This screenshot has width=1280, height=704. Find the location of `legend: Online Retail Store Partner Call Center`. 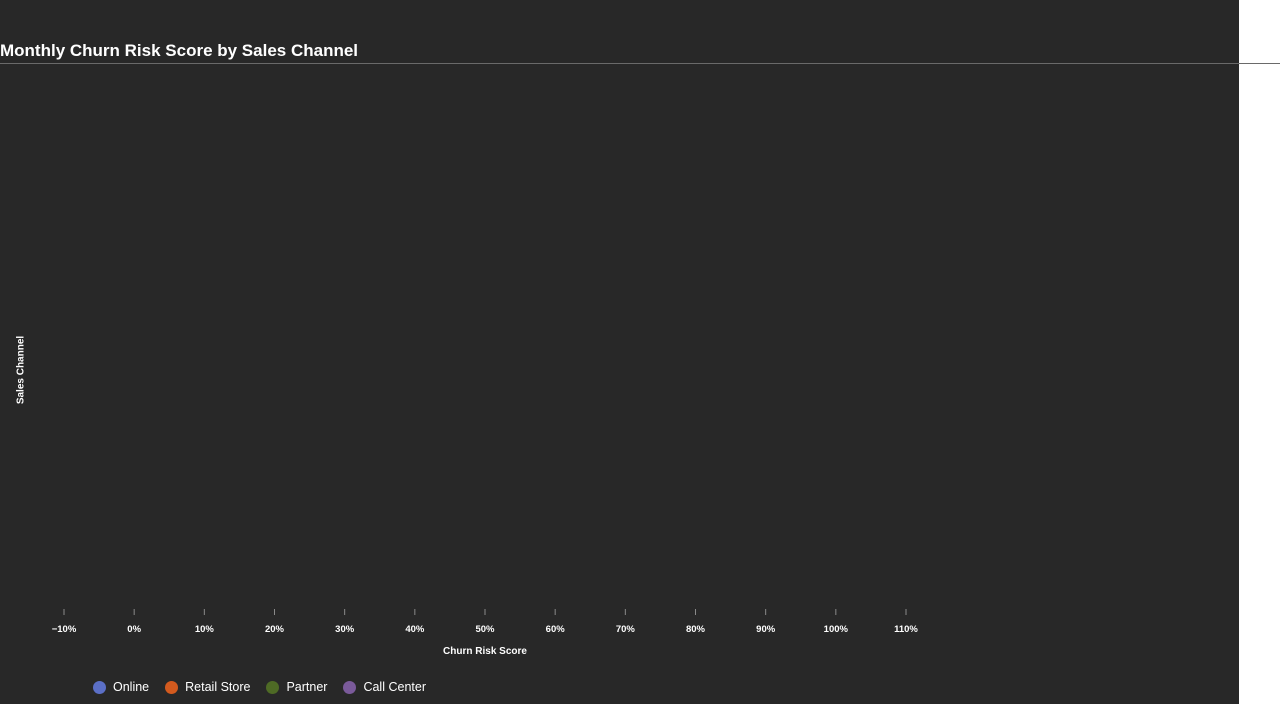

legend: Online Retail Store Partner Call Center is located at coordinates (259, 687).